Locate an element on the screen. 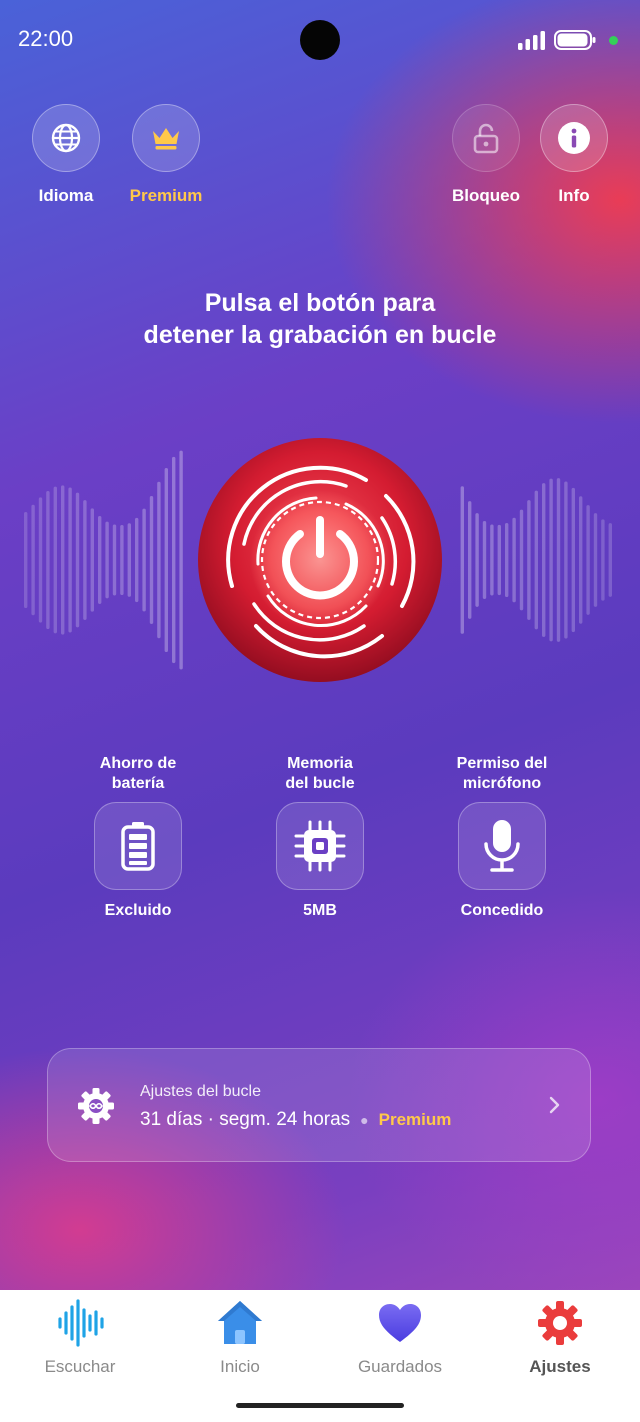 Image resolution: width=640 pixels, height=1422 pixels. info-label: Info is located at coordinates (574, 195).